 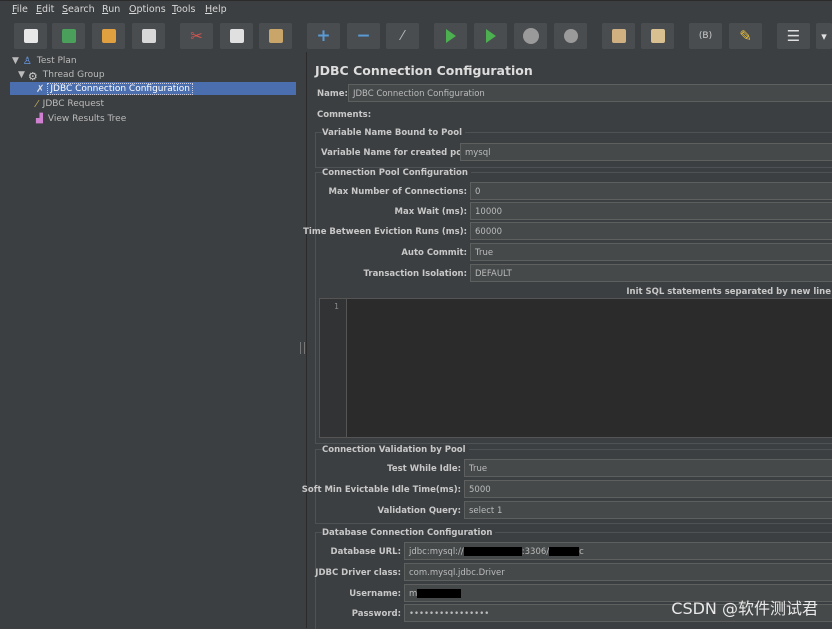 What do you see at coordinates (618, 572) in the screenshot?
I see `jdbc-driver-field: com.mysql.jdbc.Driver` at bounding box center [618, 572].